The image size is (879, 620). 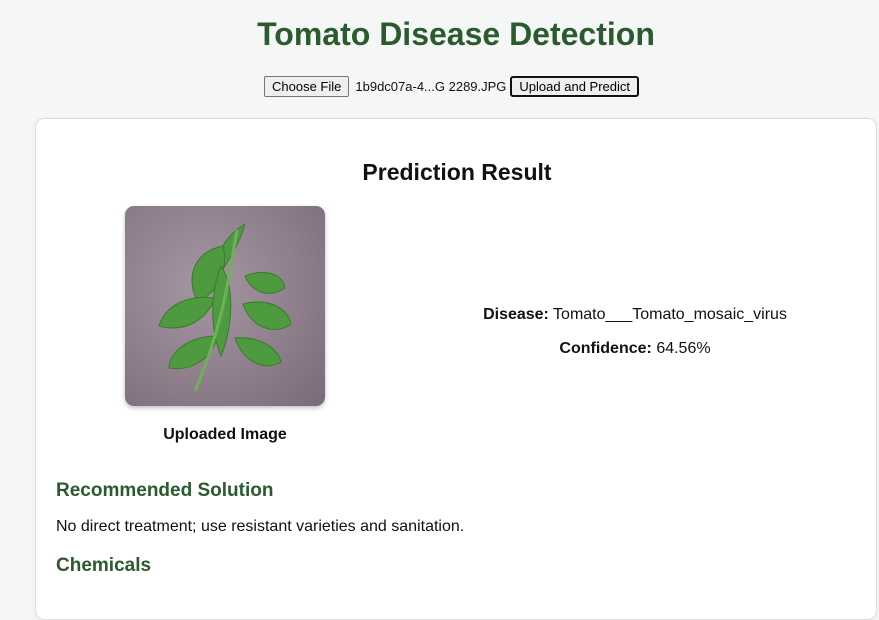 I want to click on chemicals-heading: Chemicals, so click(x=104, y=565).